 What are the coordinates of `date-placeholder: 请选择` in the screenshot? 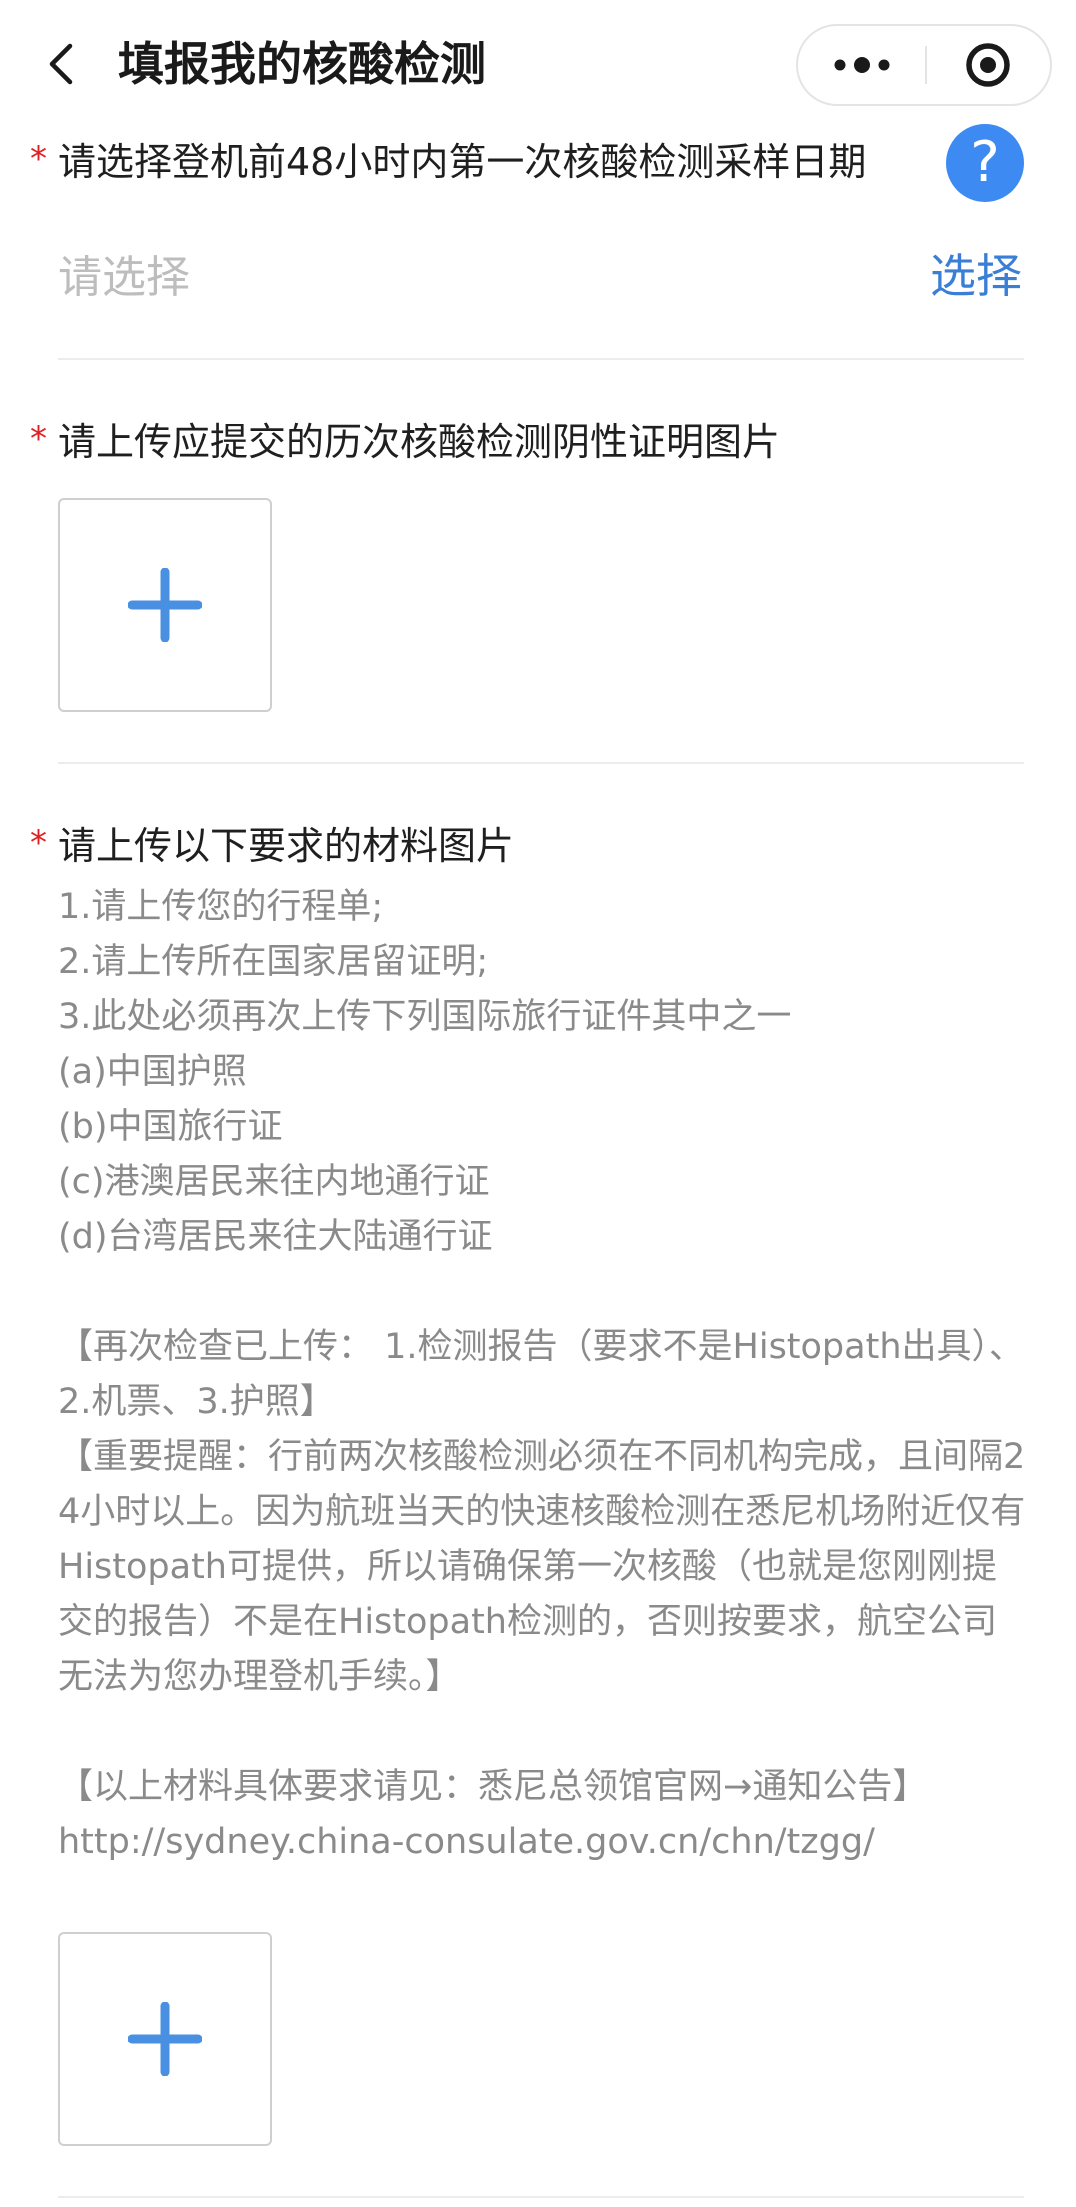 It's located at (124, 278).